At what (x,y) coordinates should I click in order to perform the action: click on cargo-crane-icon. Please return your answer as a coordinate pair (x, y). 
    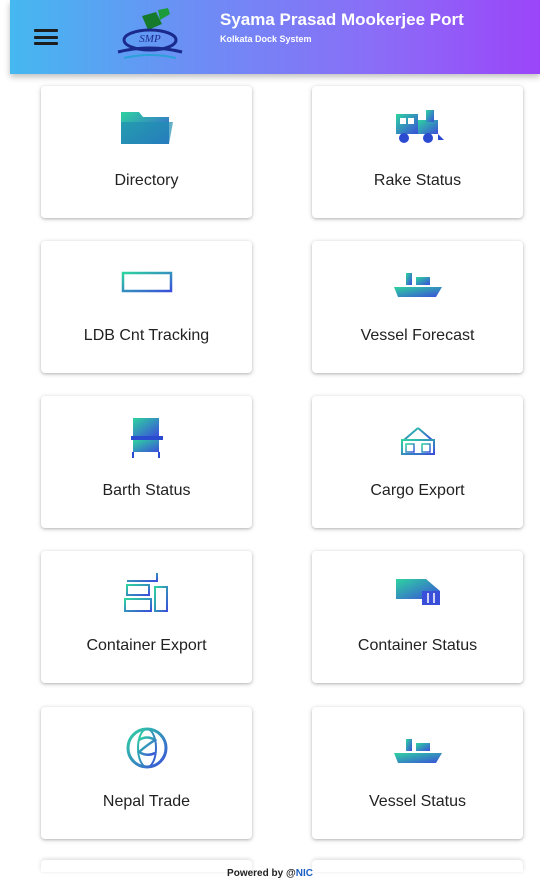
    Looking at the image, I should click on (417, 435).